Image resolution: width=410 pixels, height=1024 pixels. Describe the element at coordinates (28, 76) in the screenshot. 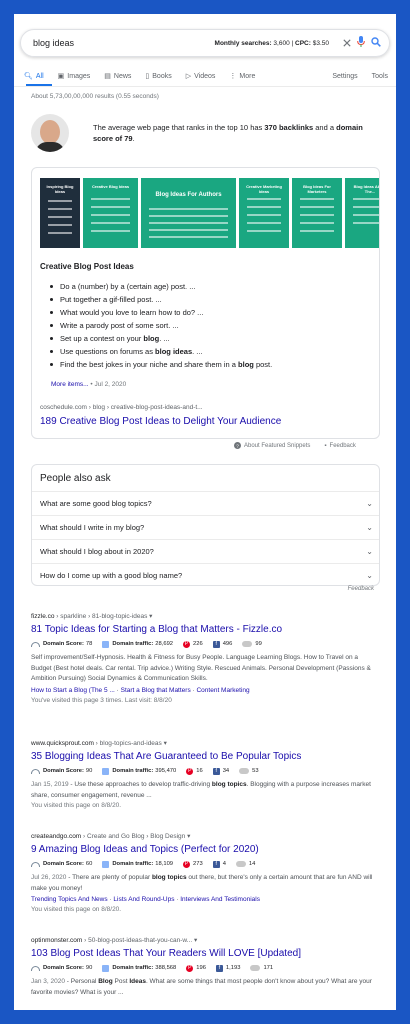

I see `search-icon: 🔍︎` at that location.